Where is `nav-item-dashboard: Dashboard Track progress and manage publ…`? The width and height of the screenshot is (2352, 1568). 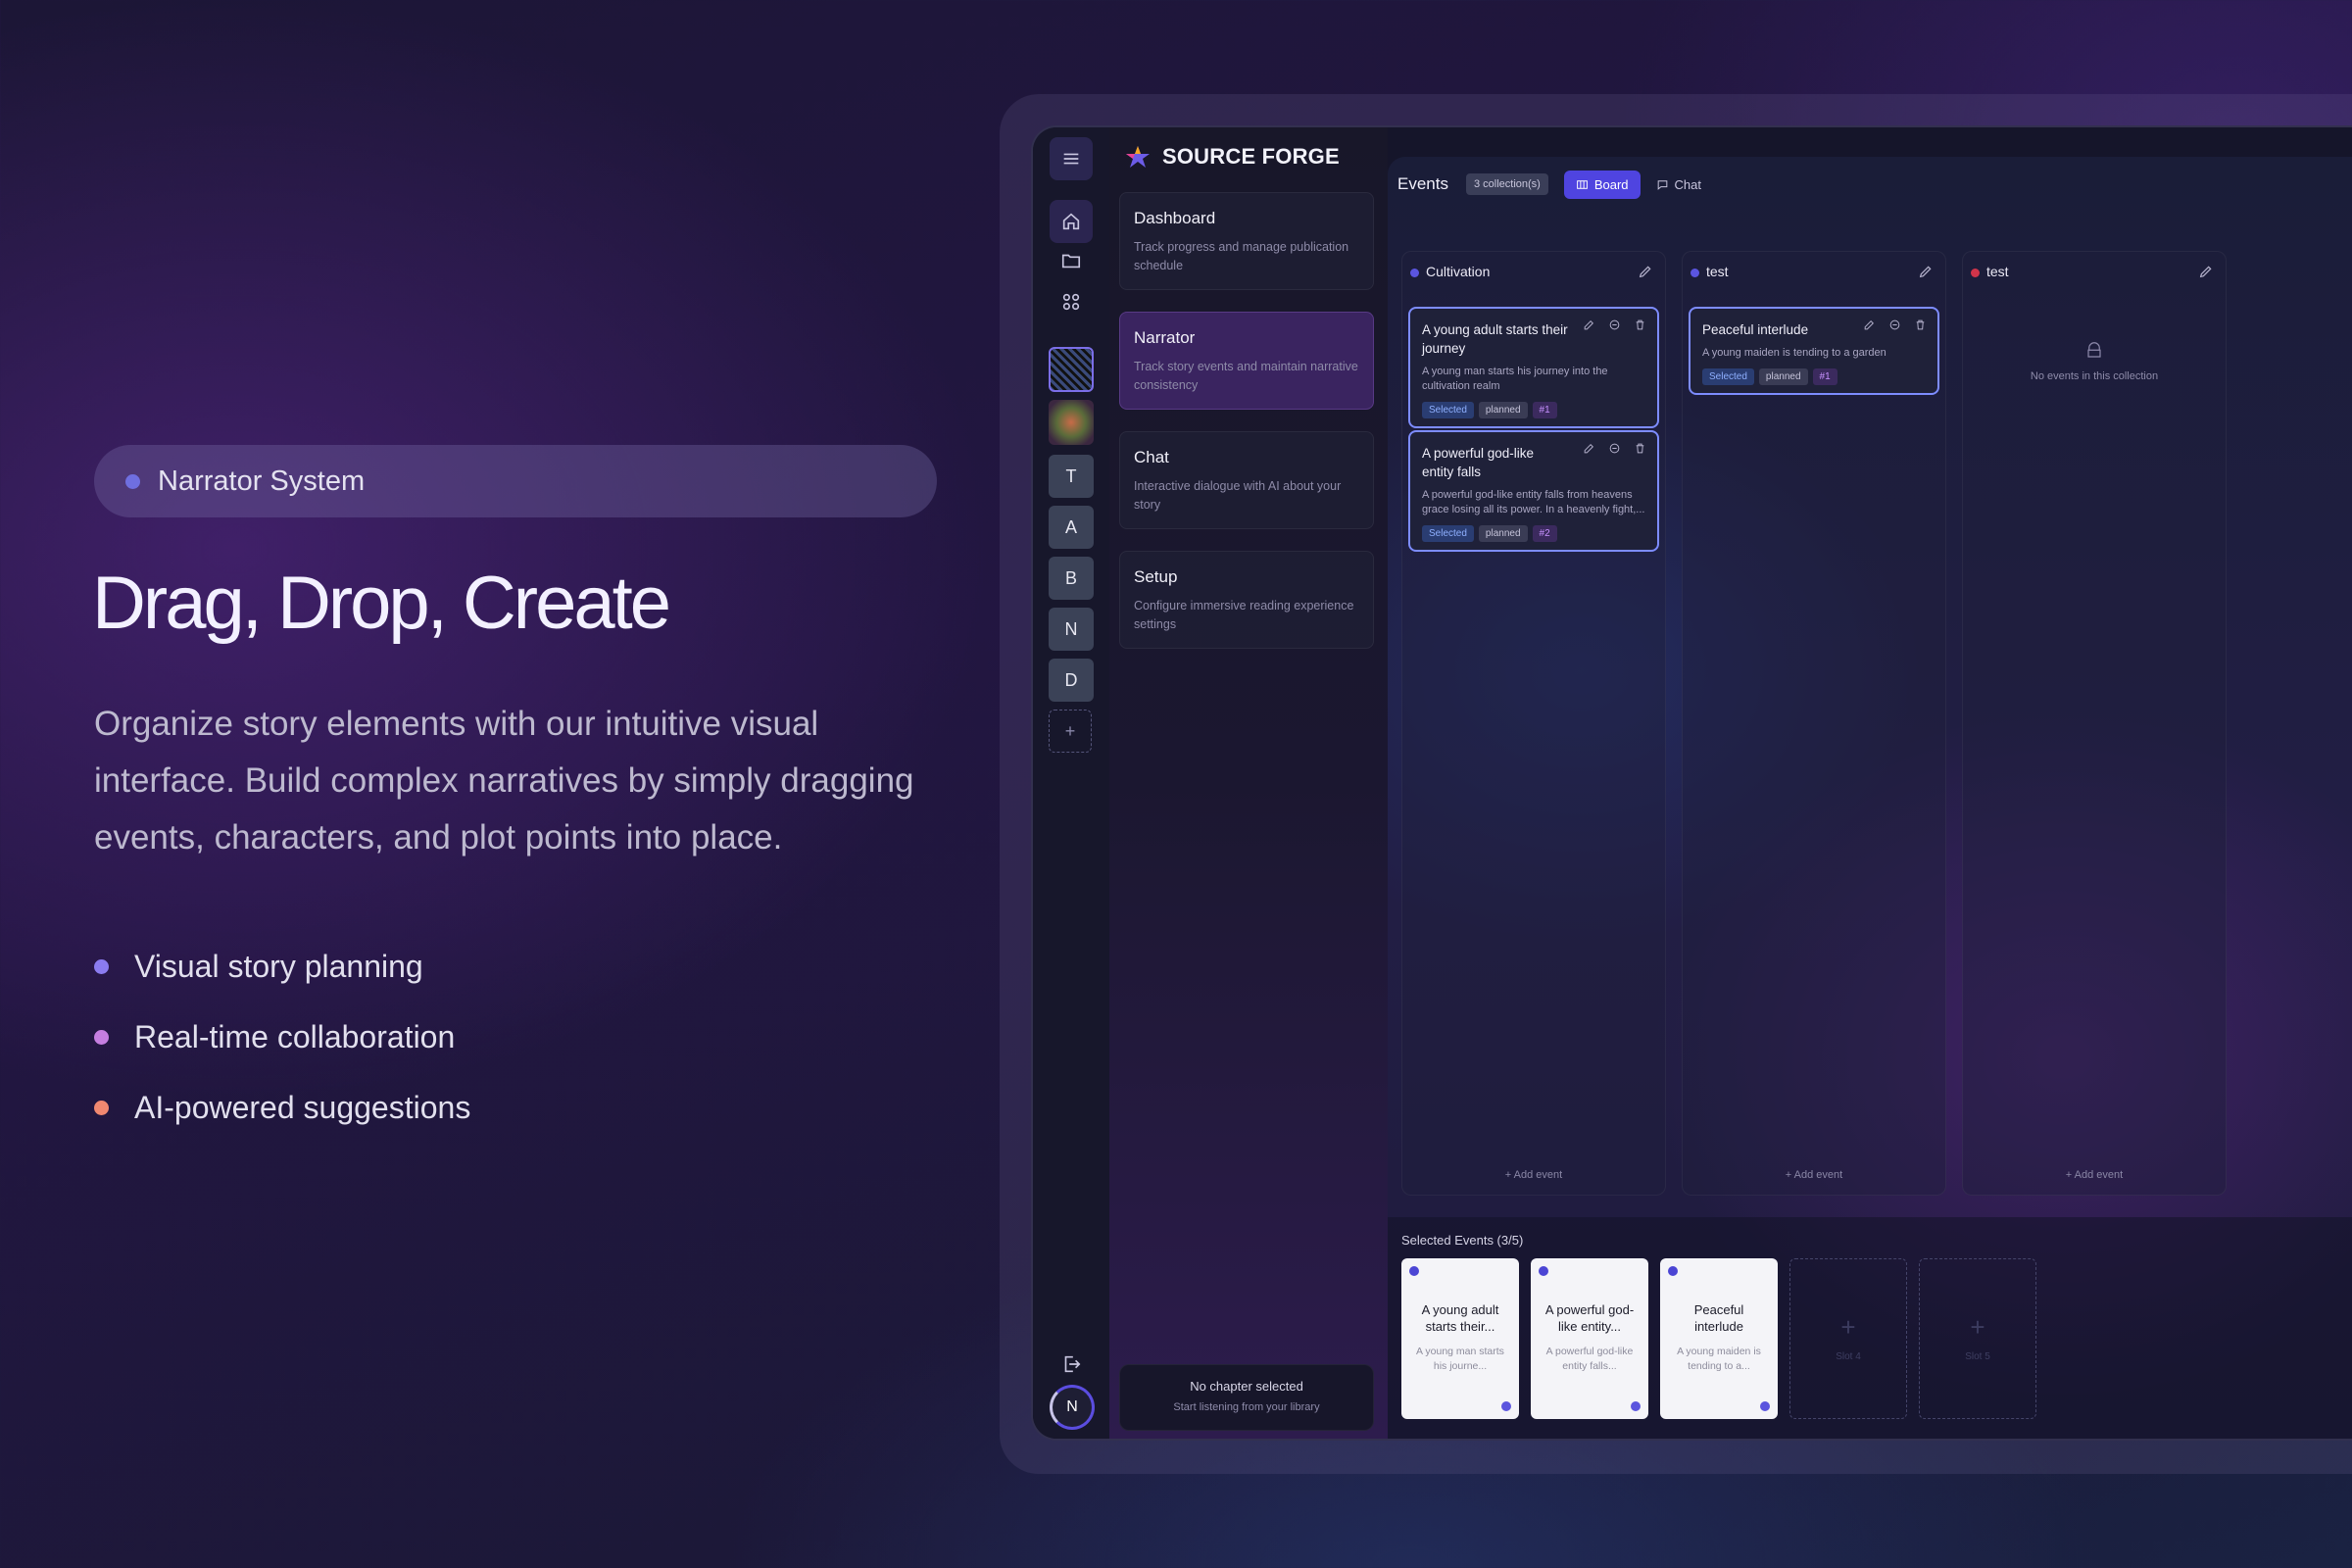 nav-item-dashboard: Dashboard Track progress and manage publ… is located at coordinates (1246, 241).